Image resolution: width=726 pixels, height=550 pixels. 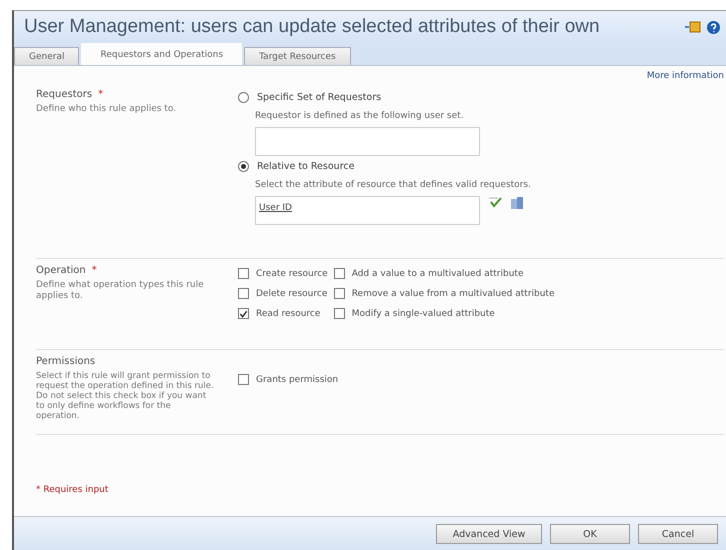 What do you see at coordinates (305, 166) in the screenshot?
I see `radio-label: Relative to Resource` at bounding box center [305, 166].